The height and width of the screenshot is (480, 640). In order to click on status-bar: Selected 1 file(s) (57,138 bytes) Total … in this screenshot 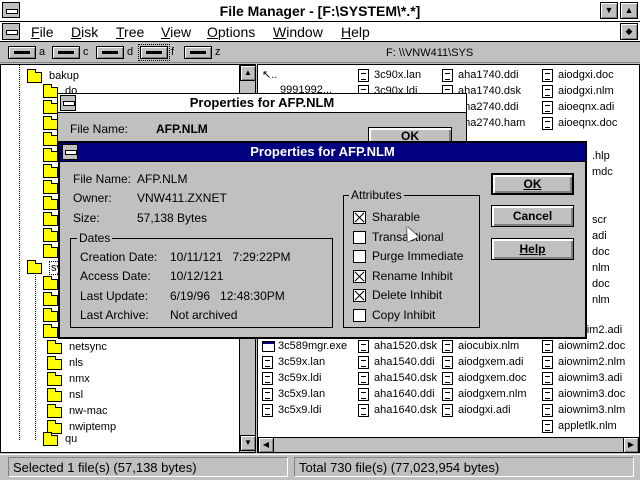, I will do `click(320, 467)`.